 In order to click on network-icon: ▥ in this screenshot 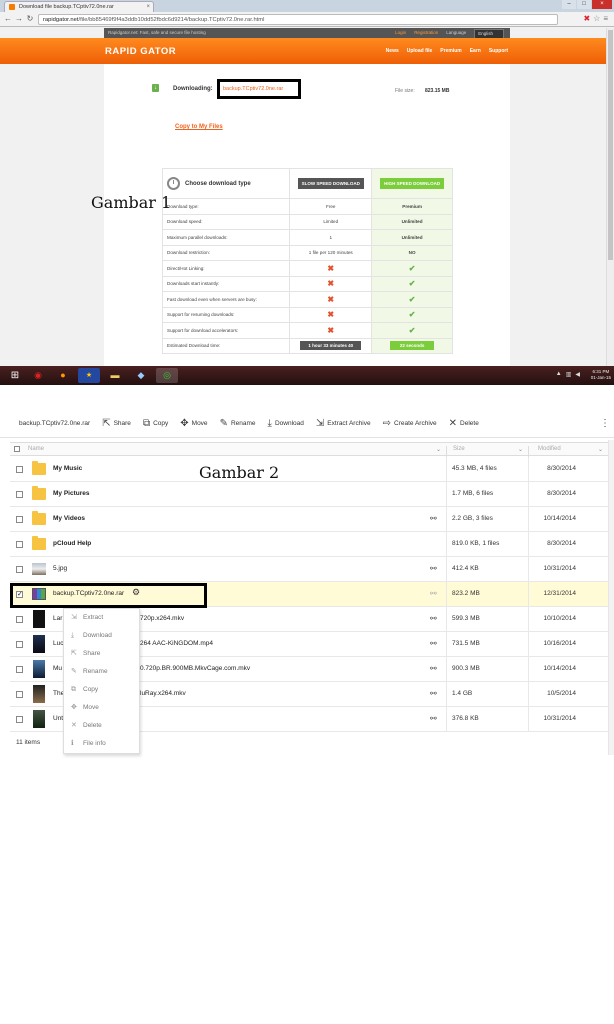, I will do `click(569, 374)`.